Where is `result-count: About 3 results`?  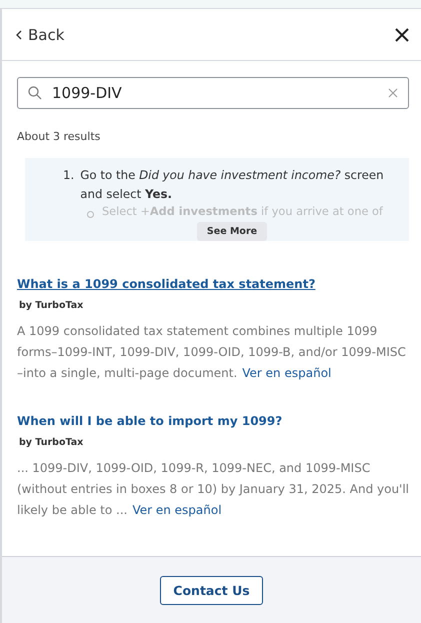 result-count: About 3 results is located at coordinates (59, 136).